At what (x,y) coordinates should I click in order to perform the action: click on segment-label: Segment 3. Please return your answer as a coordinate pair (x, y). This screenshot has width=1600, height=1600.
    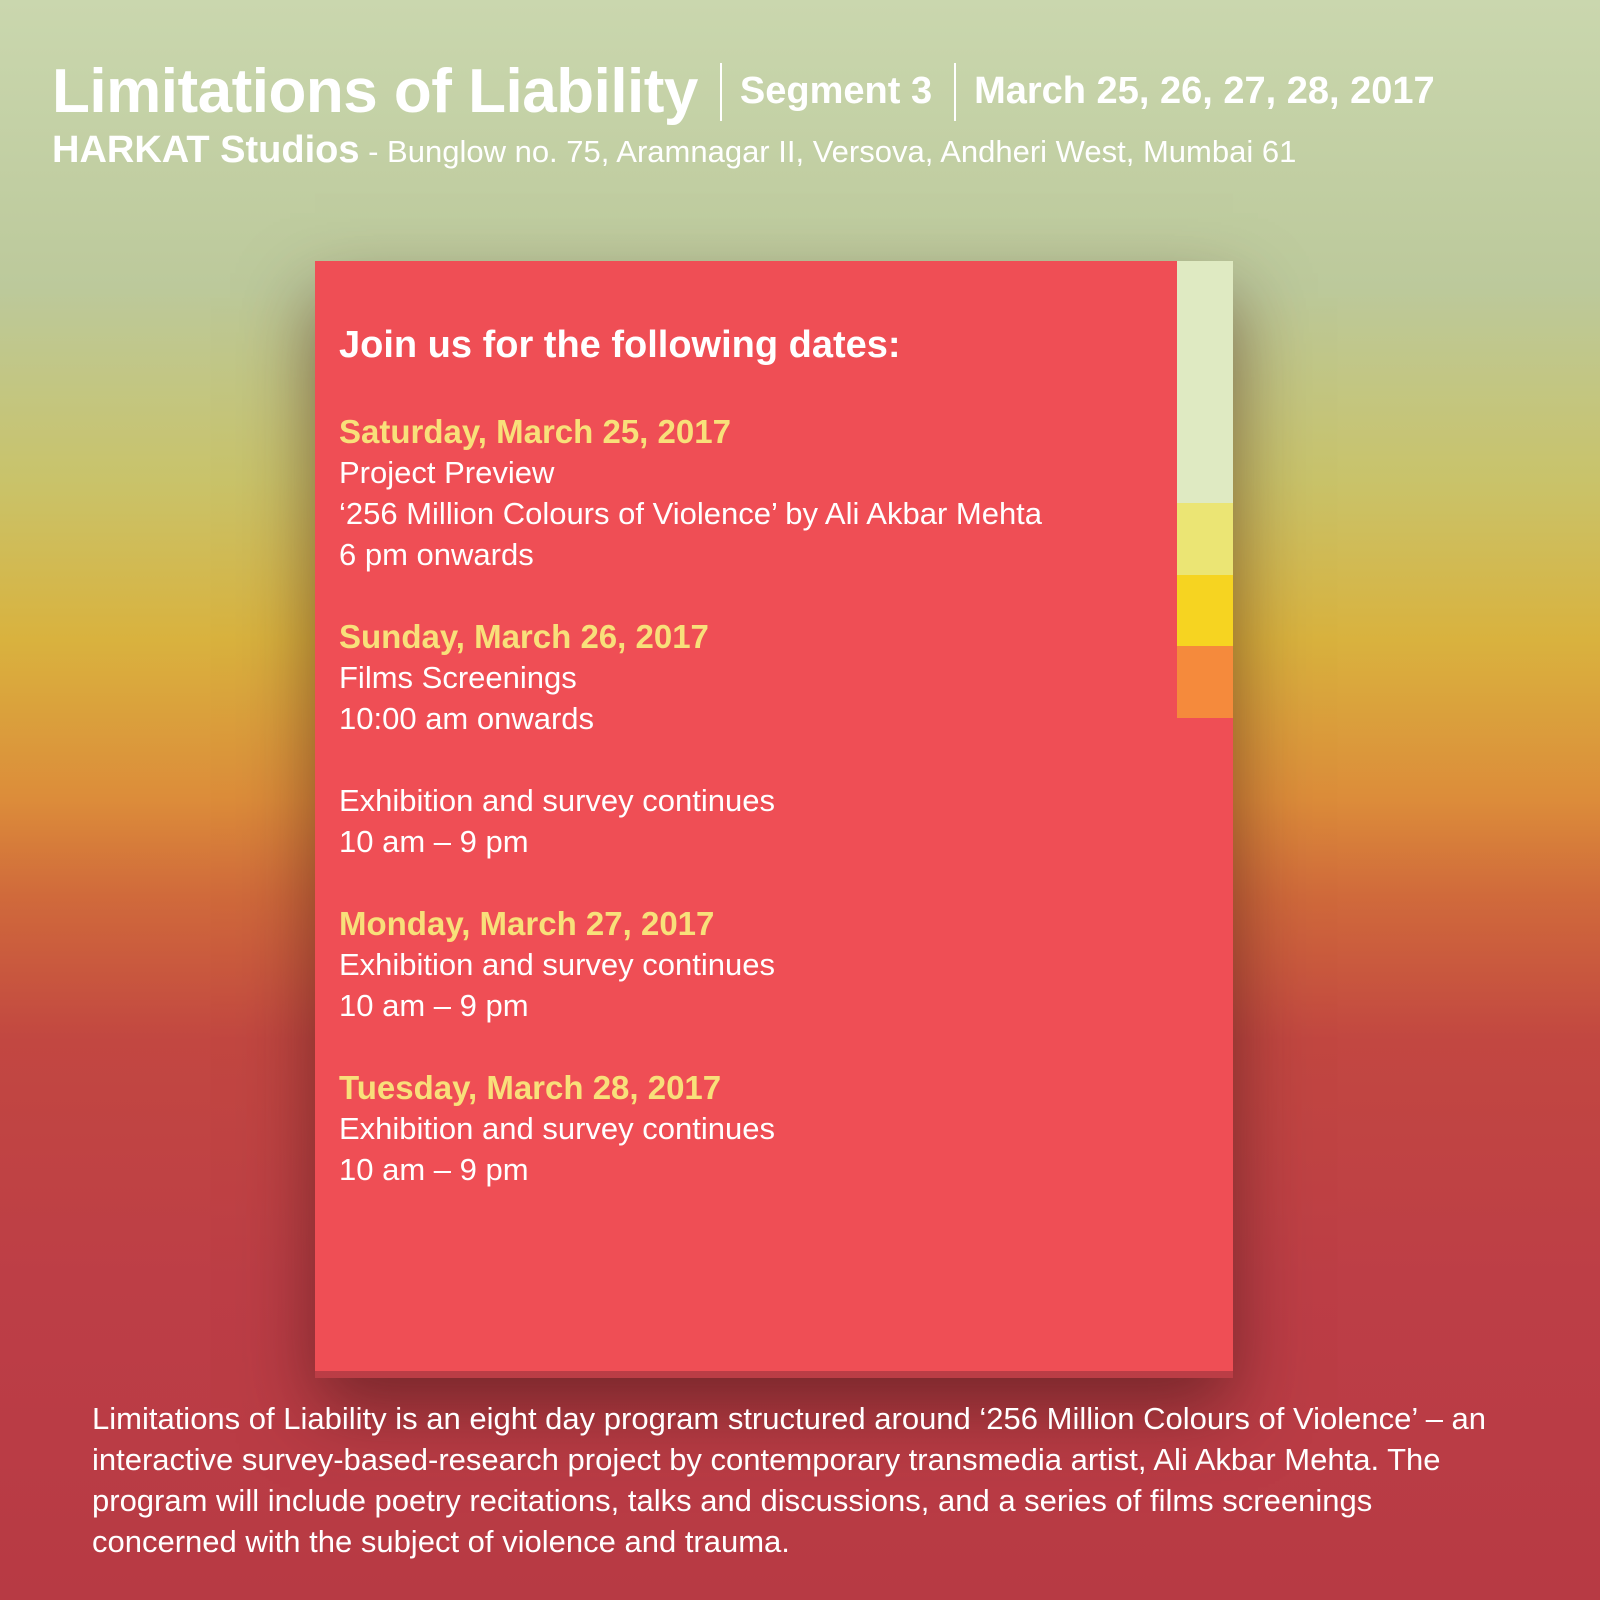
    Looking at the image, I should click on (836, 91).